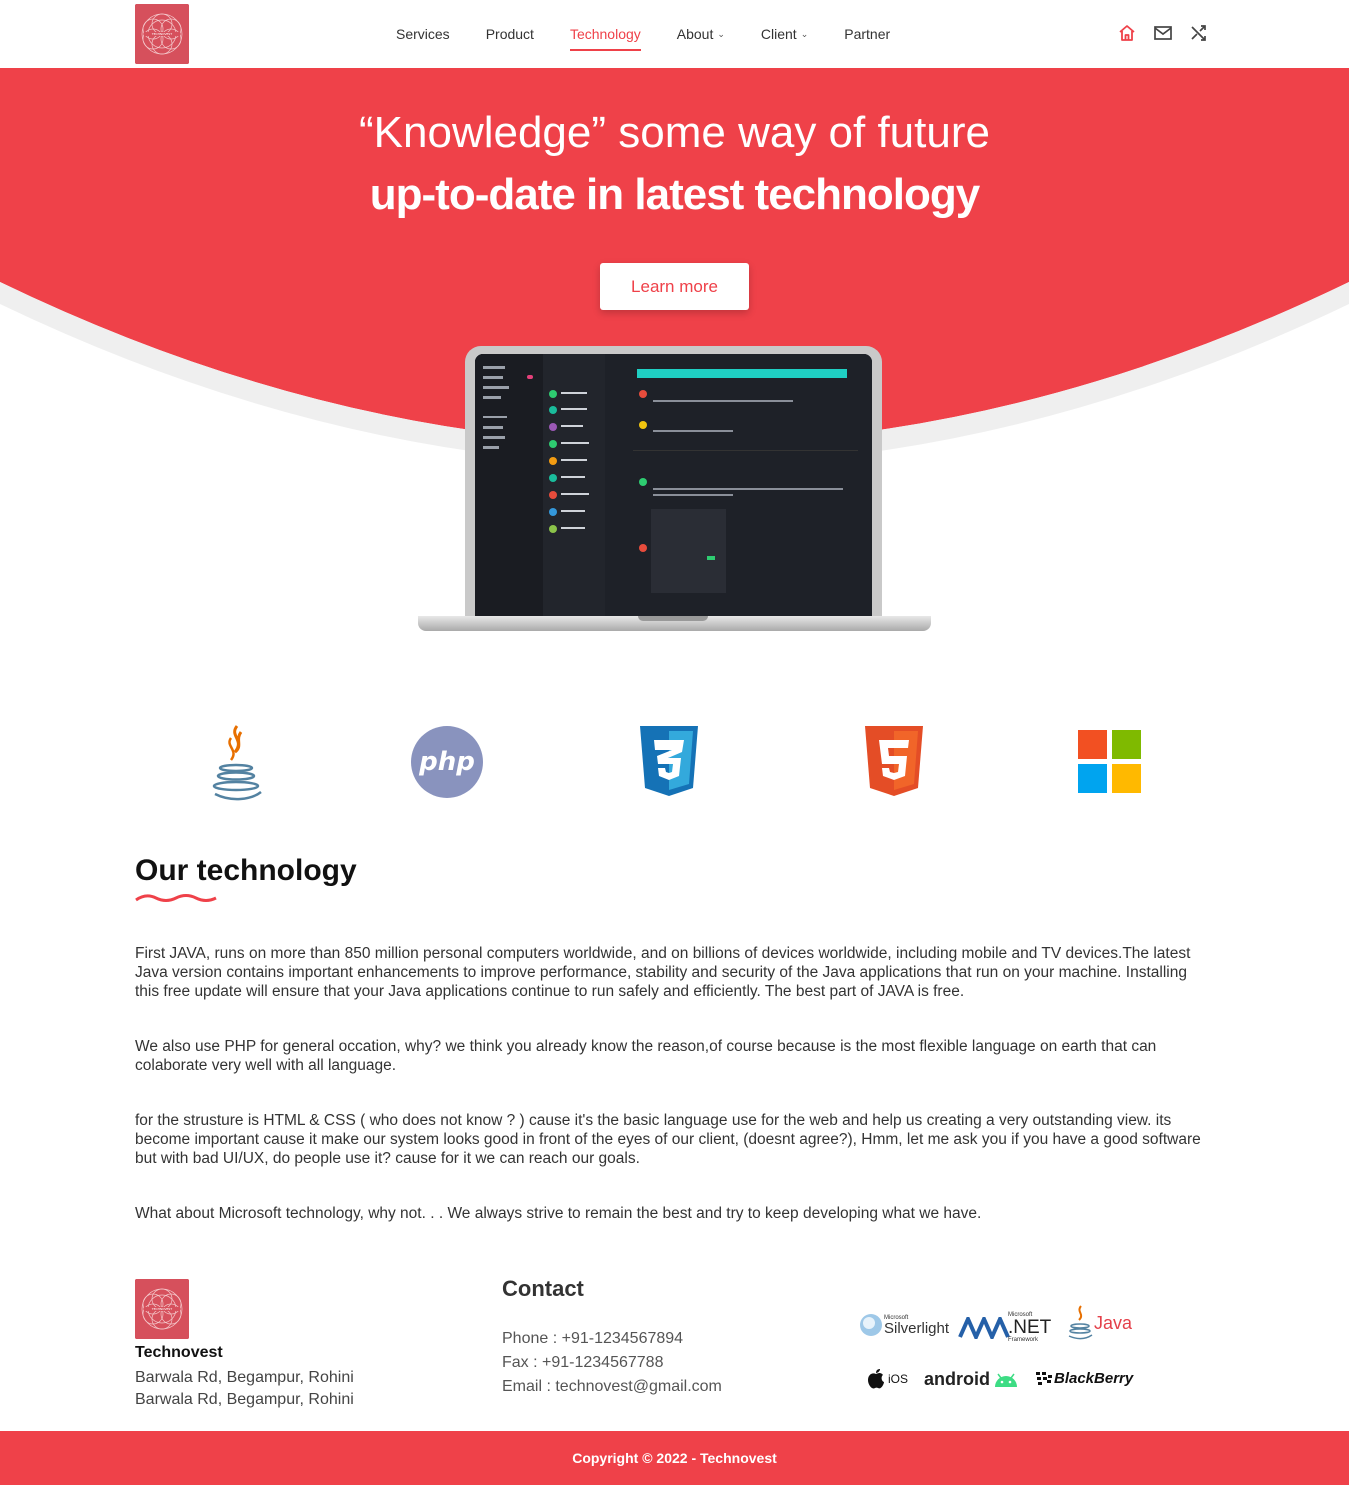 The width and height of the screenshot is (1349, 1485). I want to click on footer-company-name: Technovest, so click(179, 1352).